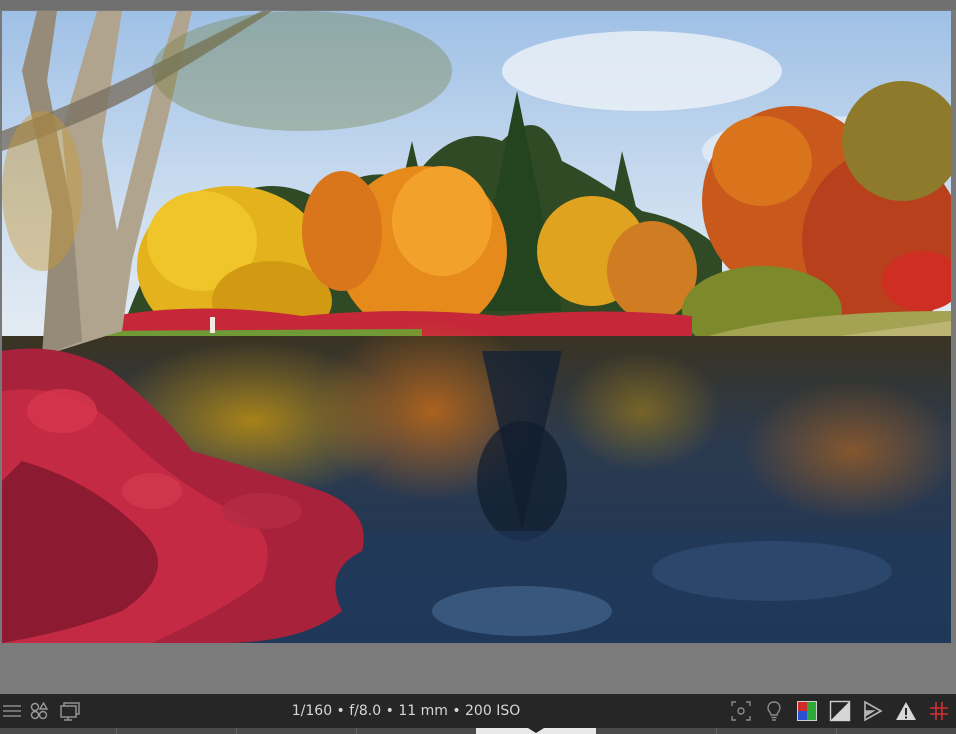 This screenshot has width=956, height=734. I want to click on contrast-icon, so click(840, 711).